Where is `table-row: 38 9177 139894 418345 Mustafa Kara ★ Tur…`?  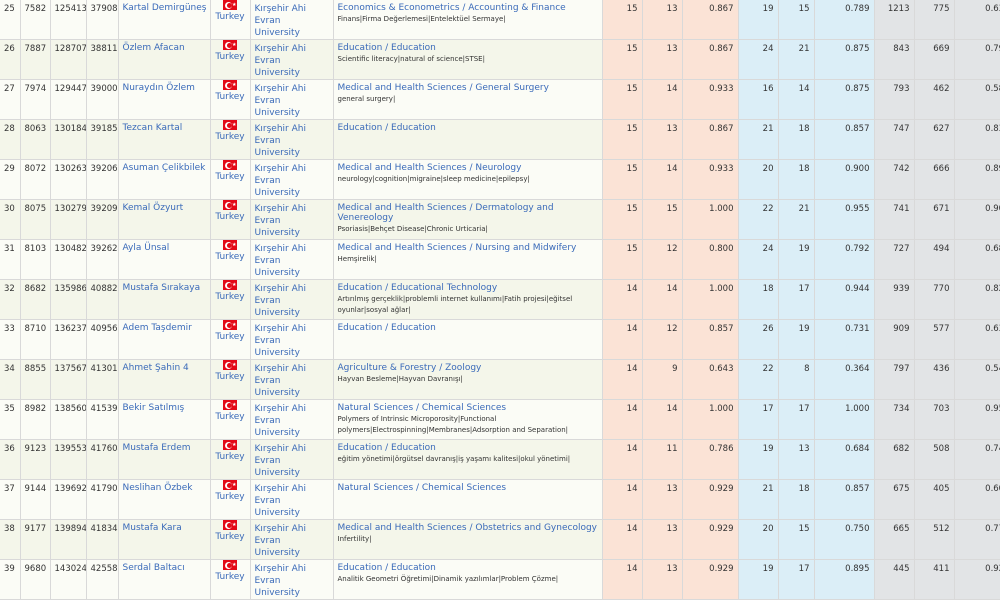
table-row: 38 9177 139894 418345 Mustafa Kara ★ Tur… is located at coordinates (500, 539).